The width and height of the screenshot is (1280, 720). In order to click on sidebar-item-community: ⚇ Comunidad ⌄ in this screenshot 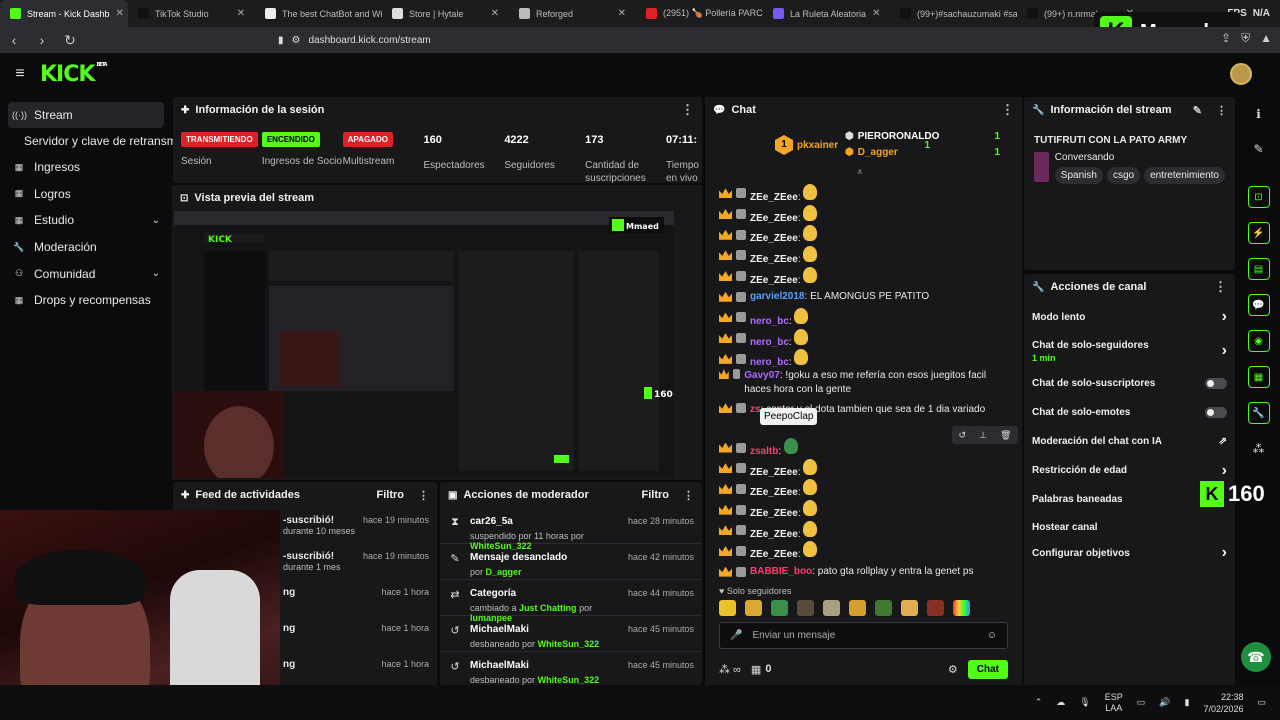, I will do `click(86, 273)`.